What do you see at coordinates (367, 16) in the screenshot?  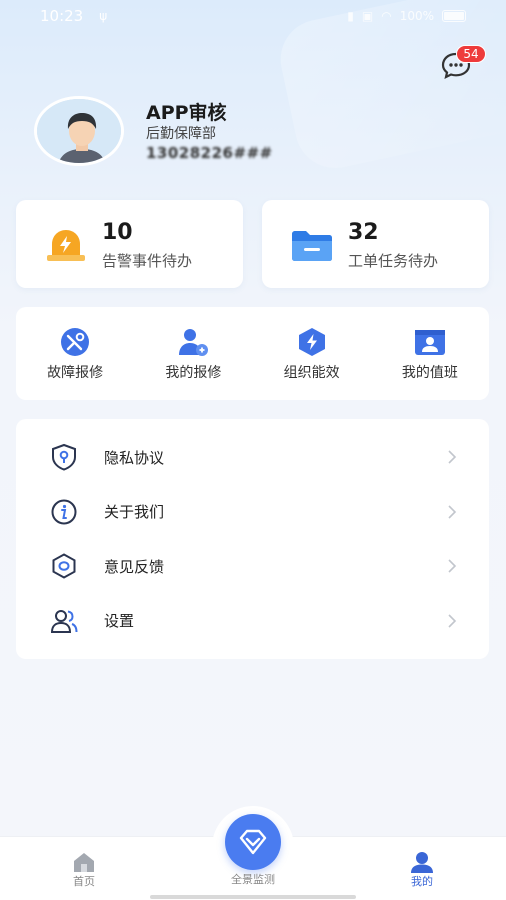 I see `sim-icon: ▣` at bounding box center [367, 16].